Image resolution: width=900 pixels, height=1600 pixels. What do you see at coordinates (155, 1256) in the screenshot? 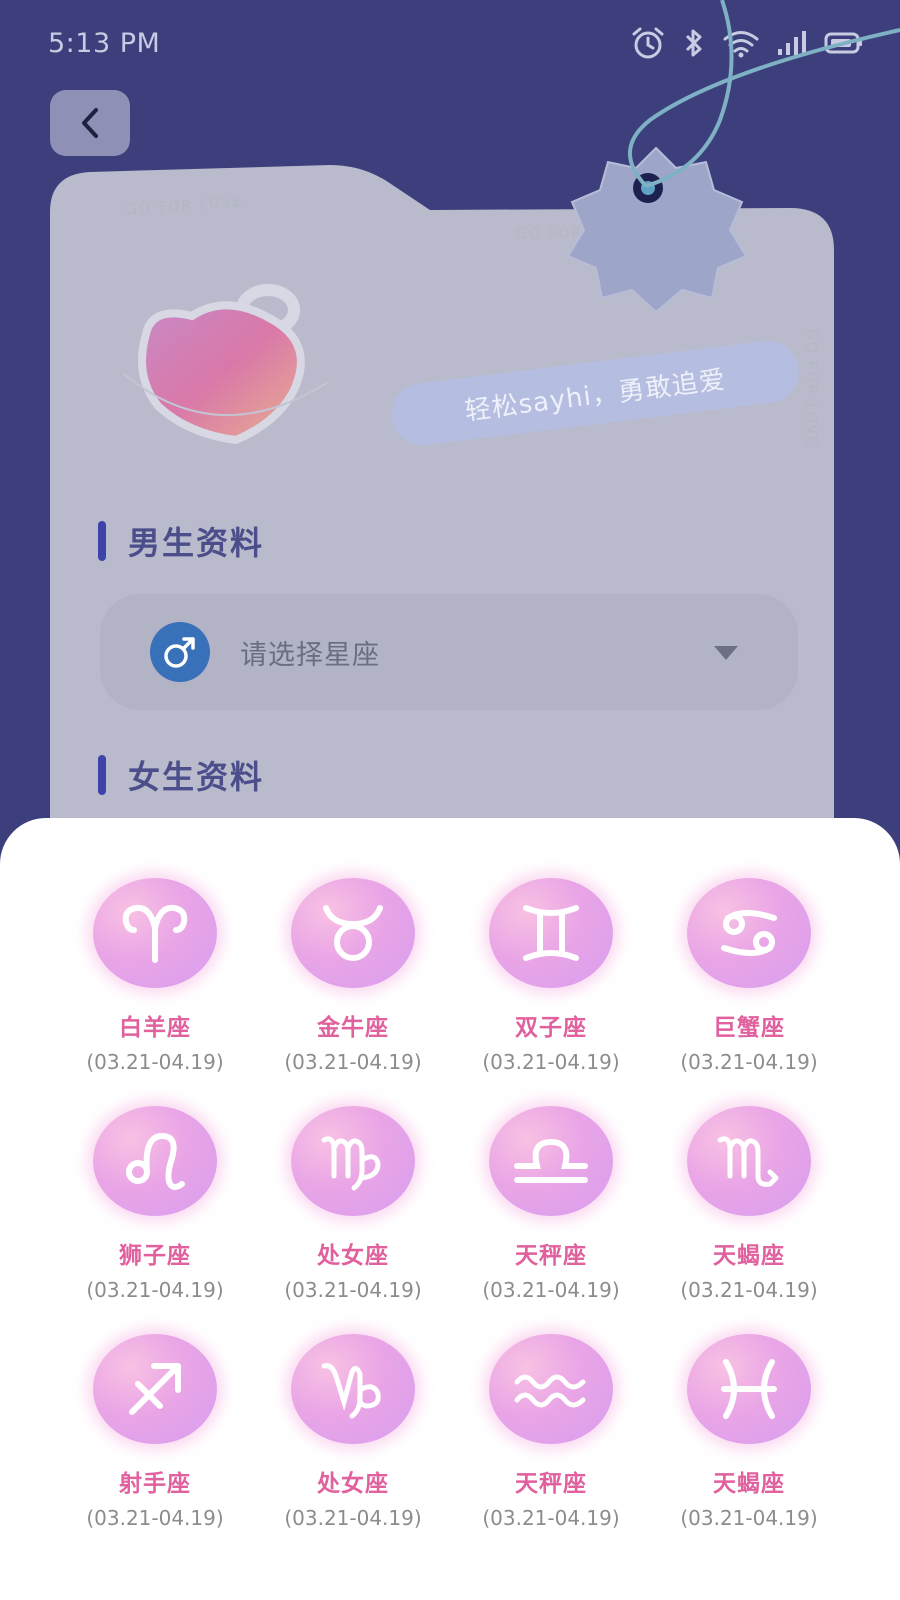
I see `zodiac-name: 狮子座` at bounding box center [155, 1256].